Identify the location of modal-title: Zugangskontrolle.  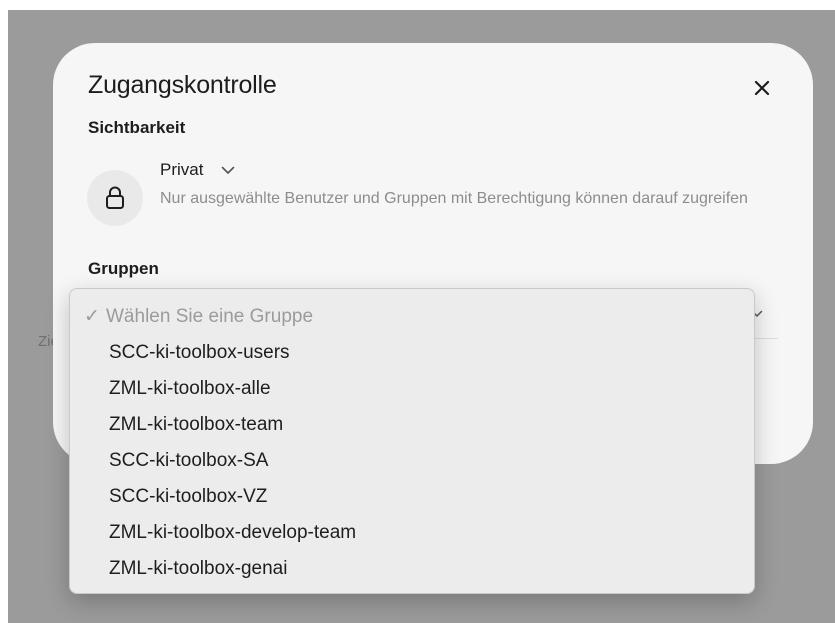
(182, 85).